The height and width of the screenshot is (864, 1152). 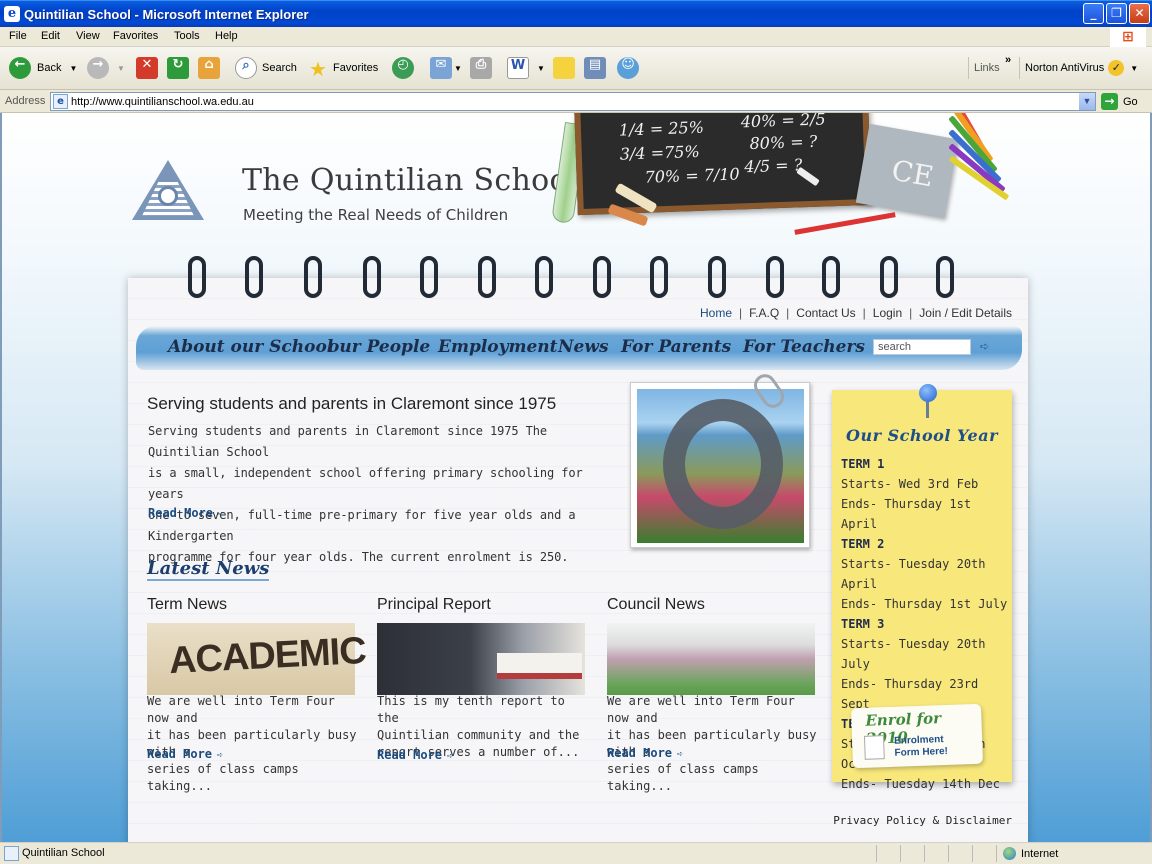 I want to click on refresh-icon: ↻, so click(x=178, y=68).